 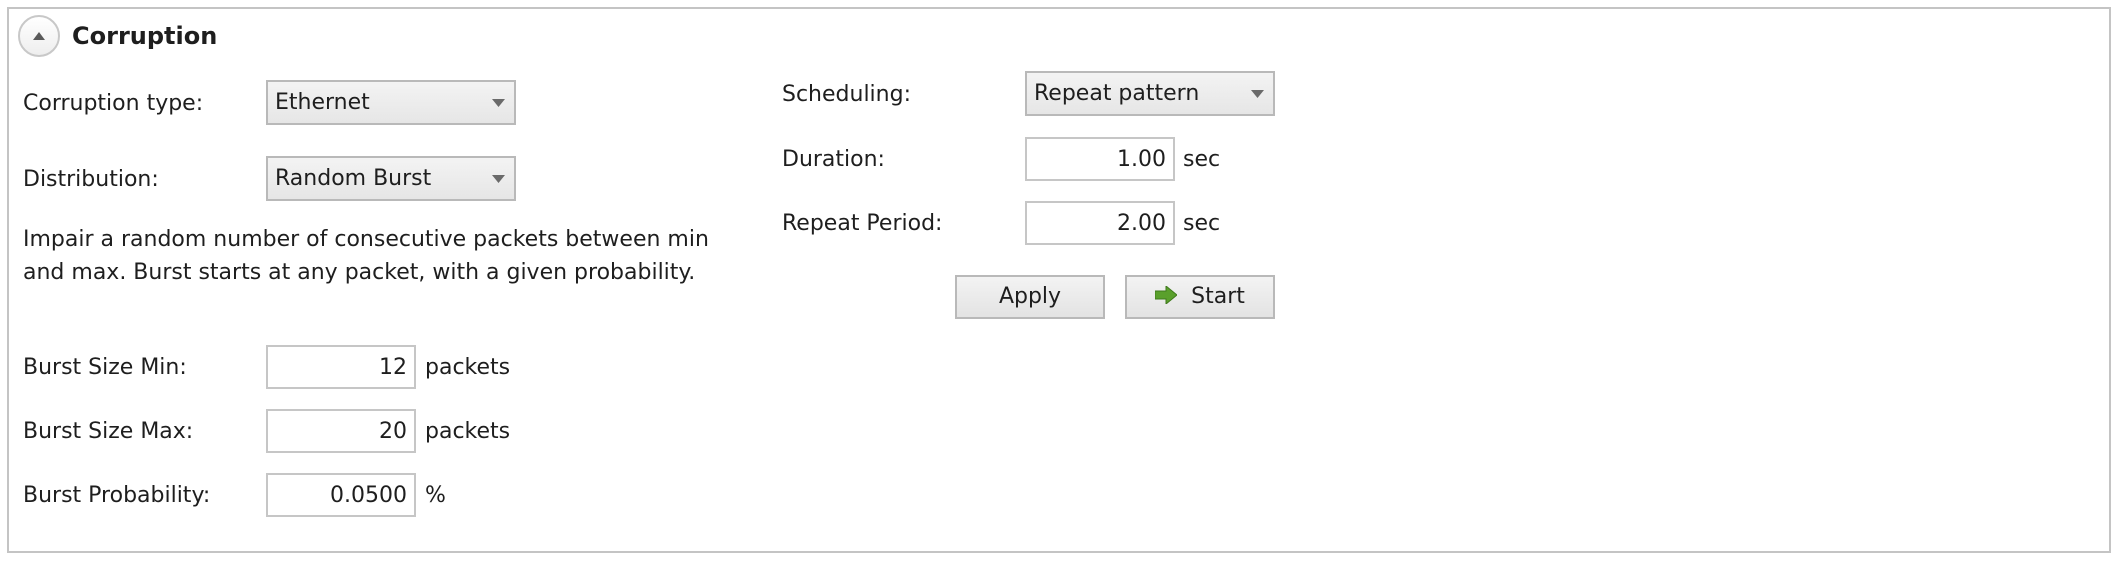 I want to click on duration-unit: sec, so click(x=1202, y=159).